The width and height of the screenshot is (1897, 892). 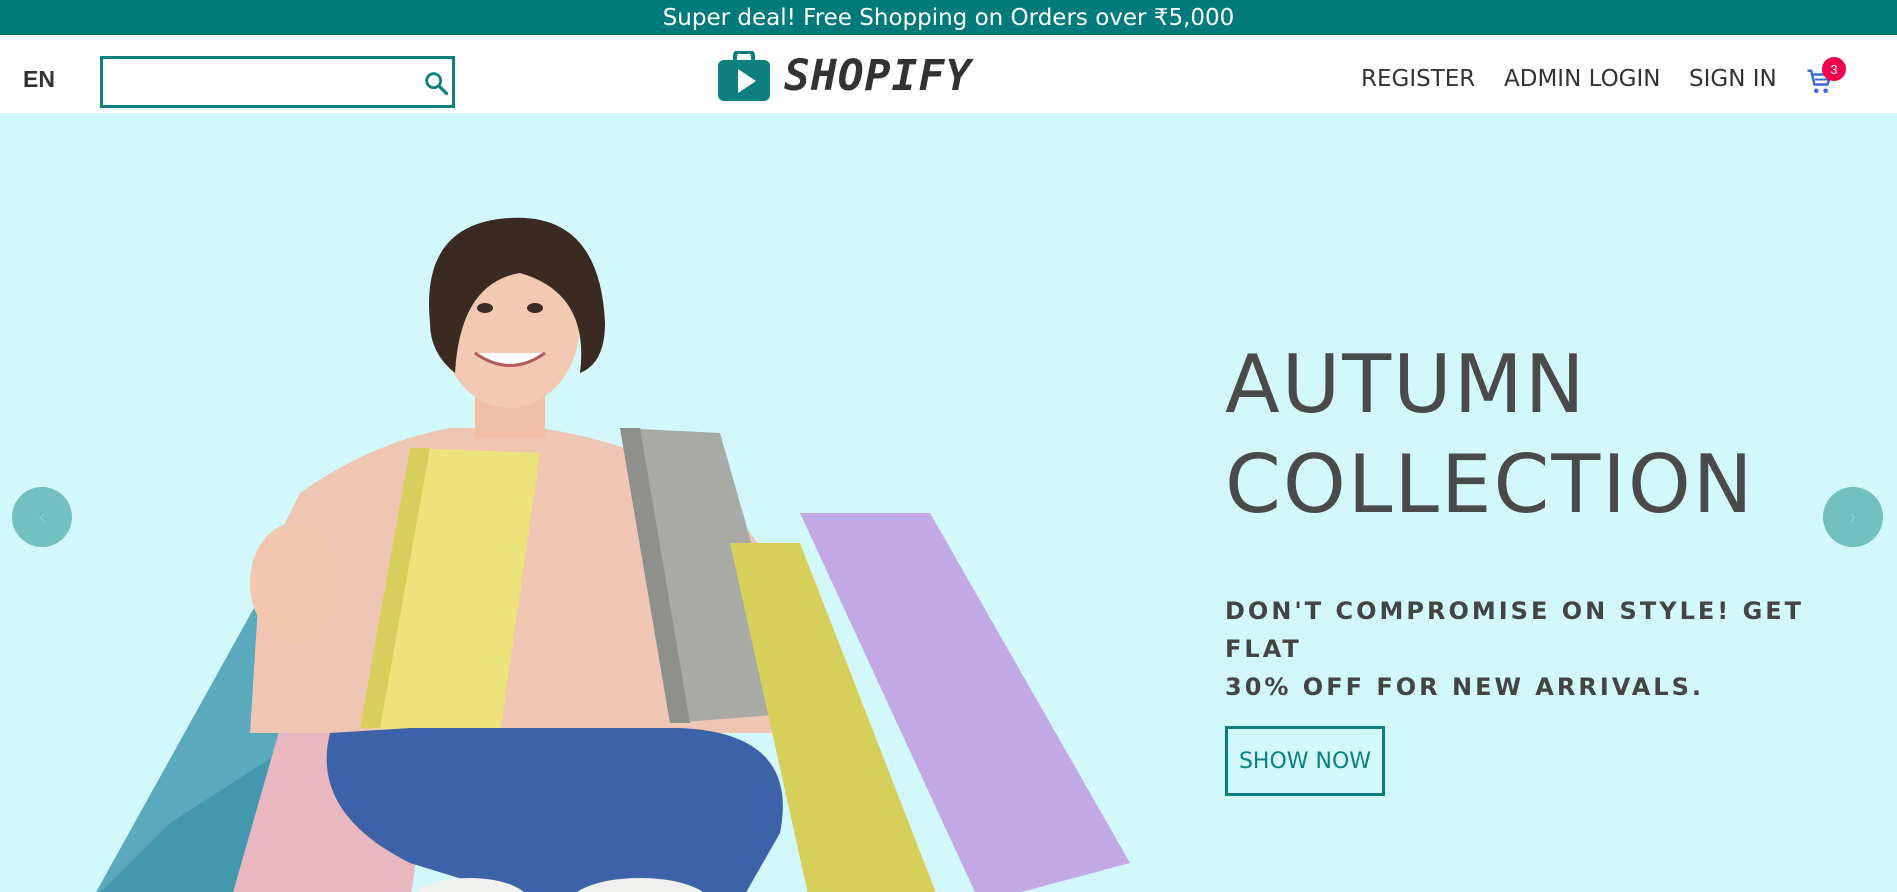 What do you see at coordinates (744, 76) in the screenshot?
I see `shopping-bag-play-icon` at bounding box center [744, 76].